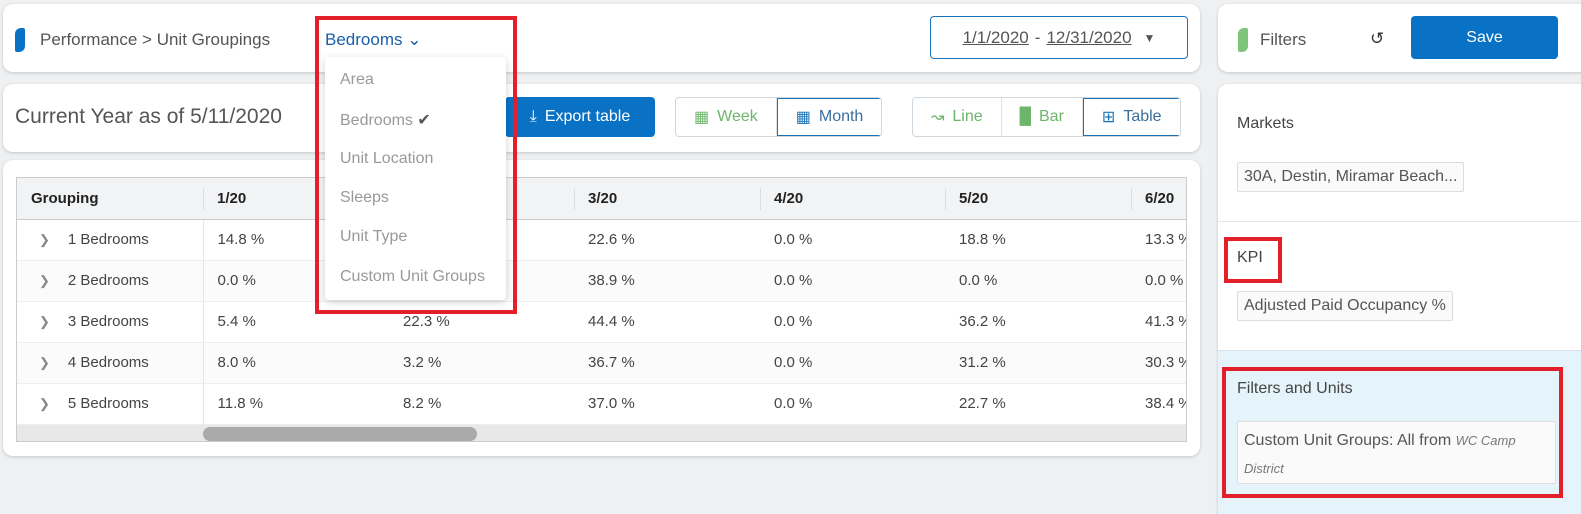 This screenshot has width=1581, height=514. I want to click on value-cell: 36.2 %, so click(1038, 322).